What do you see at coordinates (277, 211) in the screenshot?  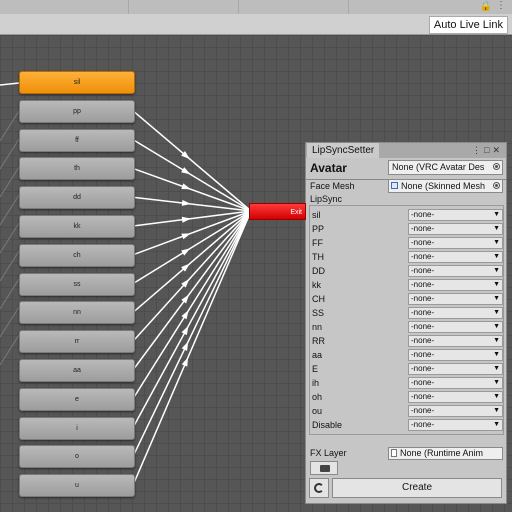 I see `exit-node: Exit` at bounding box center [277, 211].